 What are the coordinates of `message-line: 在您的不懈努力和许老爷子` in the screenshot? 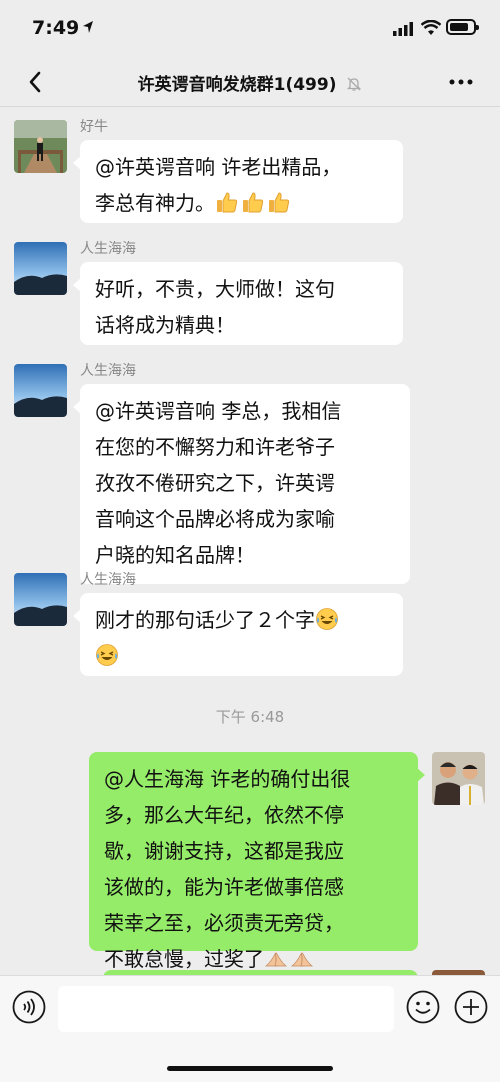 It's located at (215, 447).